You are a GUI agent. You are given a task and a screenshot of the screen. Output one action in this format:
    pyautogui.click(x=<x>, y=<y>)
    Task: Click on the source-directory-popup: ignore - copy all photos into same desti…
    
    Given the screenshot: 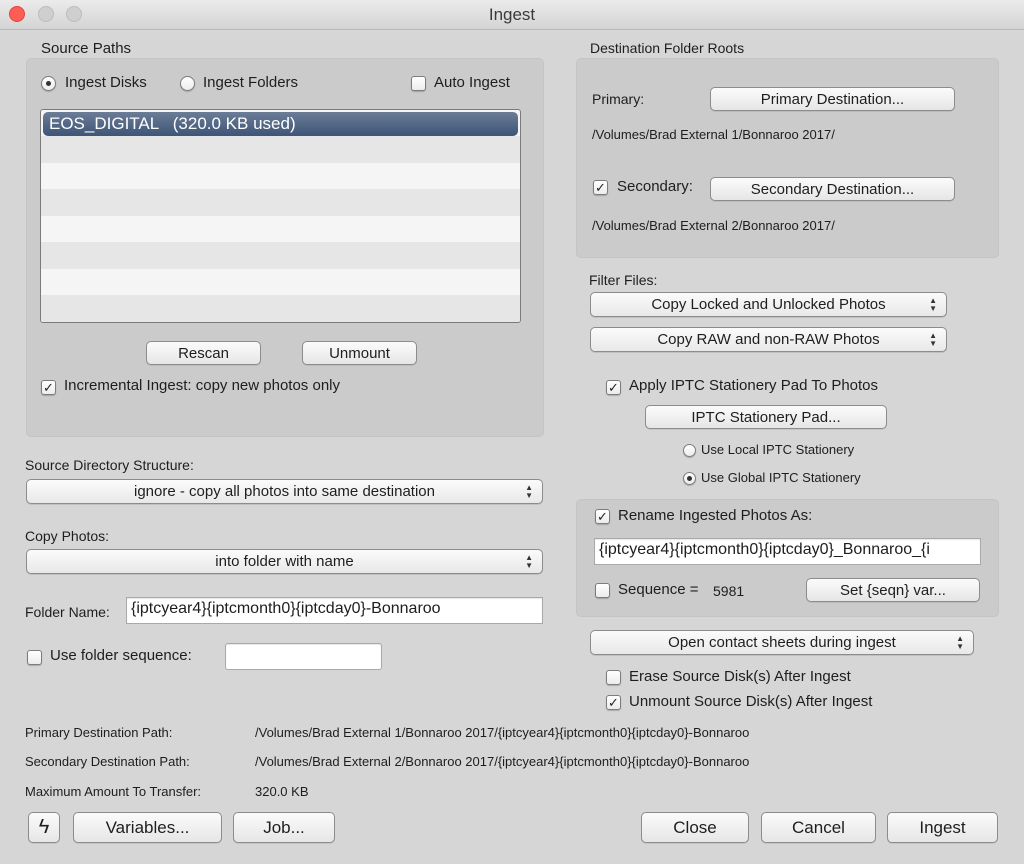 What is the action you would take?
    pyautogui.click(x=284, y=491)
    